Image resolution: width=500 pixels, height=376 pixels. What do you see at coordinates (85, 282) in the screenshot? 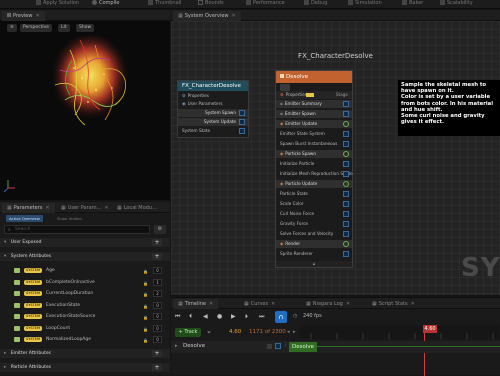
I see `parameter-row: SYSTEM bCompleteOnInactive 🔒 1` at bounding box center [85, 282].